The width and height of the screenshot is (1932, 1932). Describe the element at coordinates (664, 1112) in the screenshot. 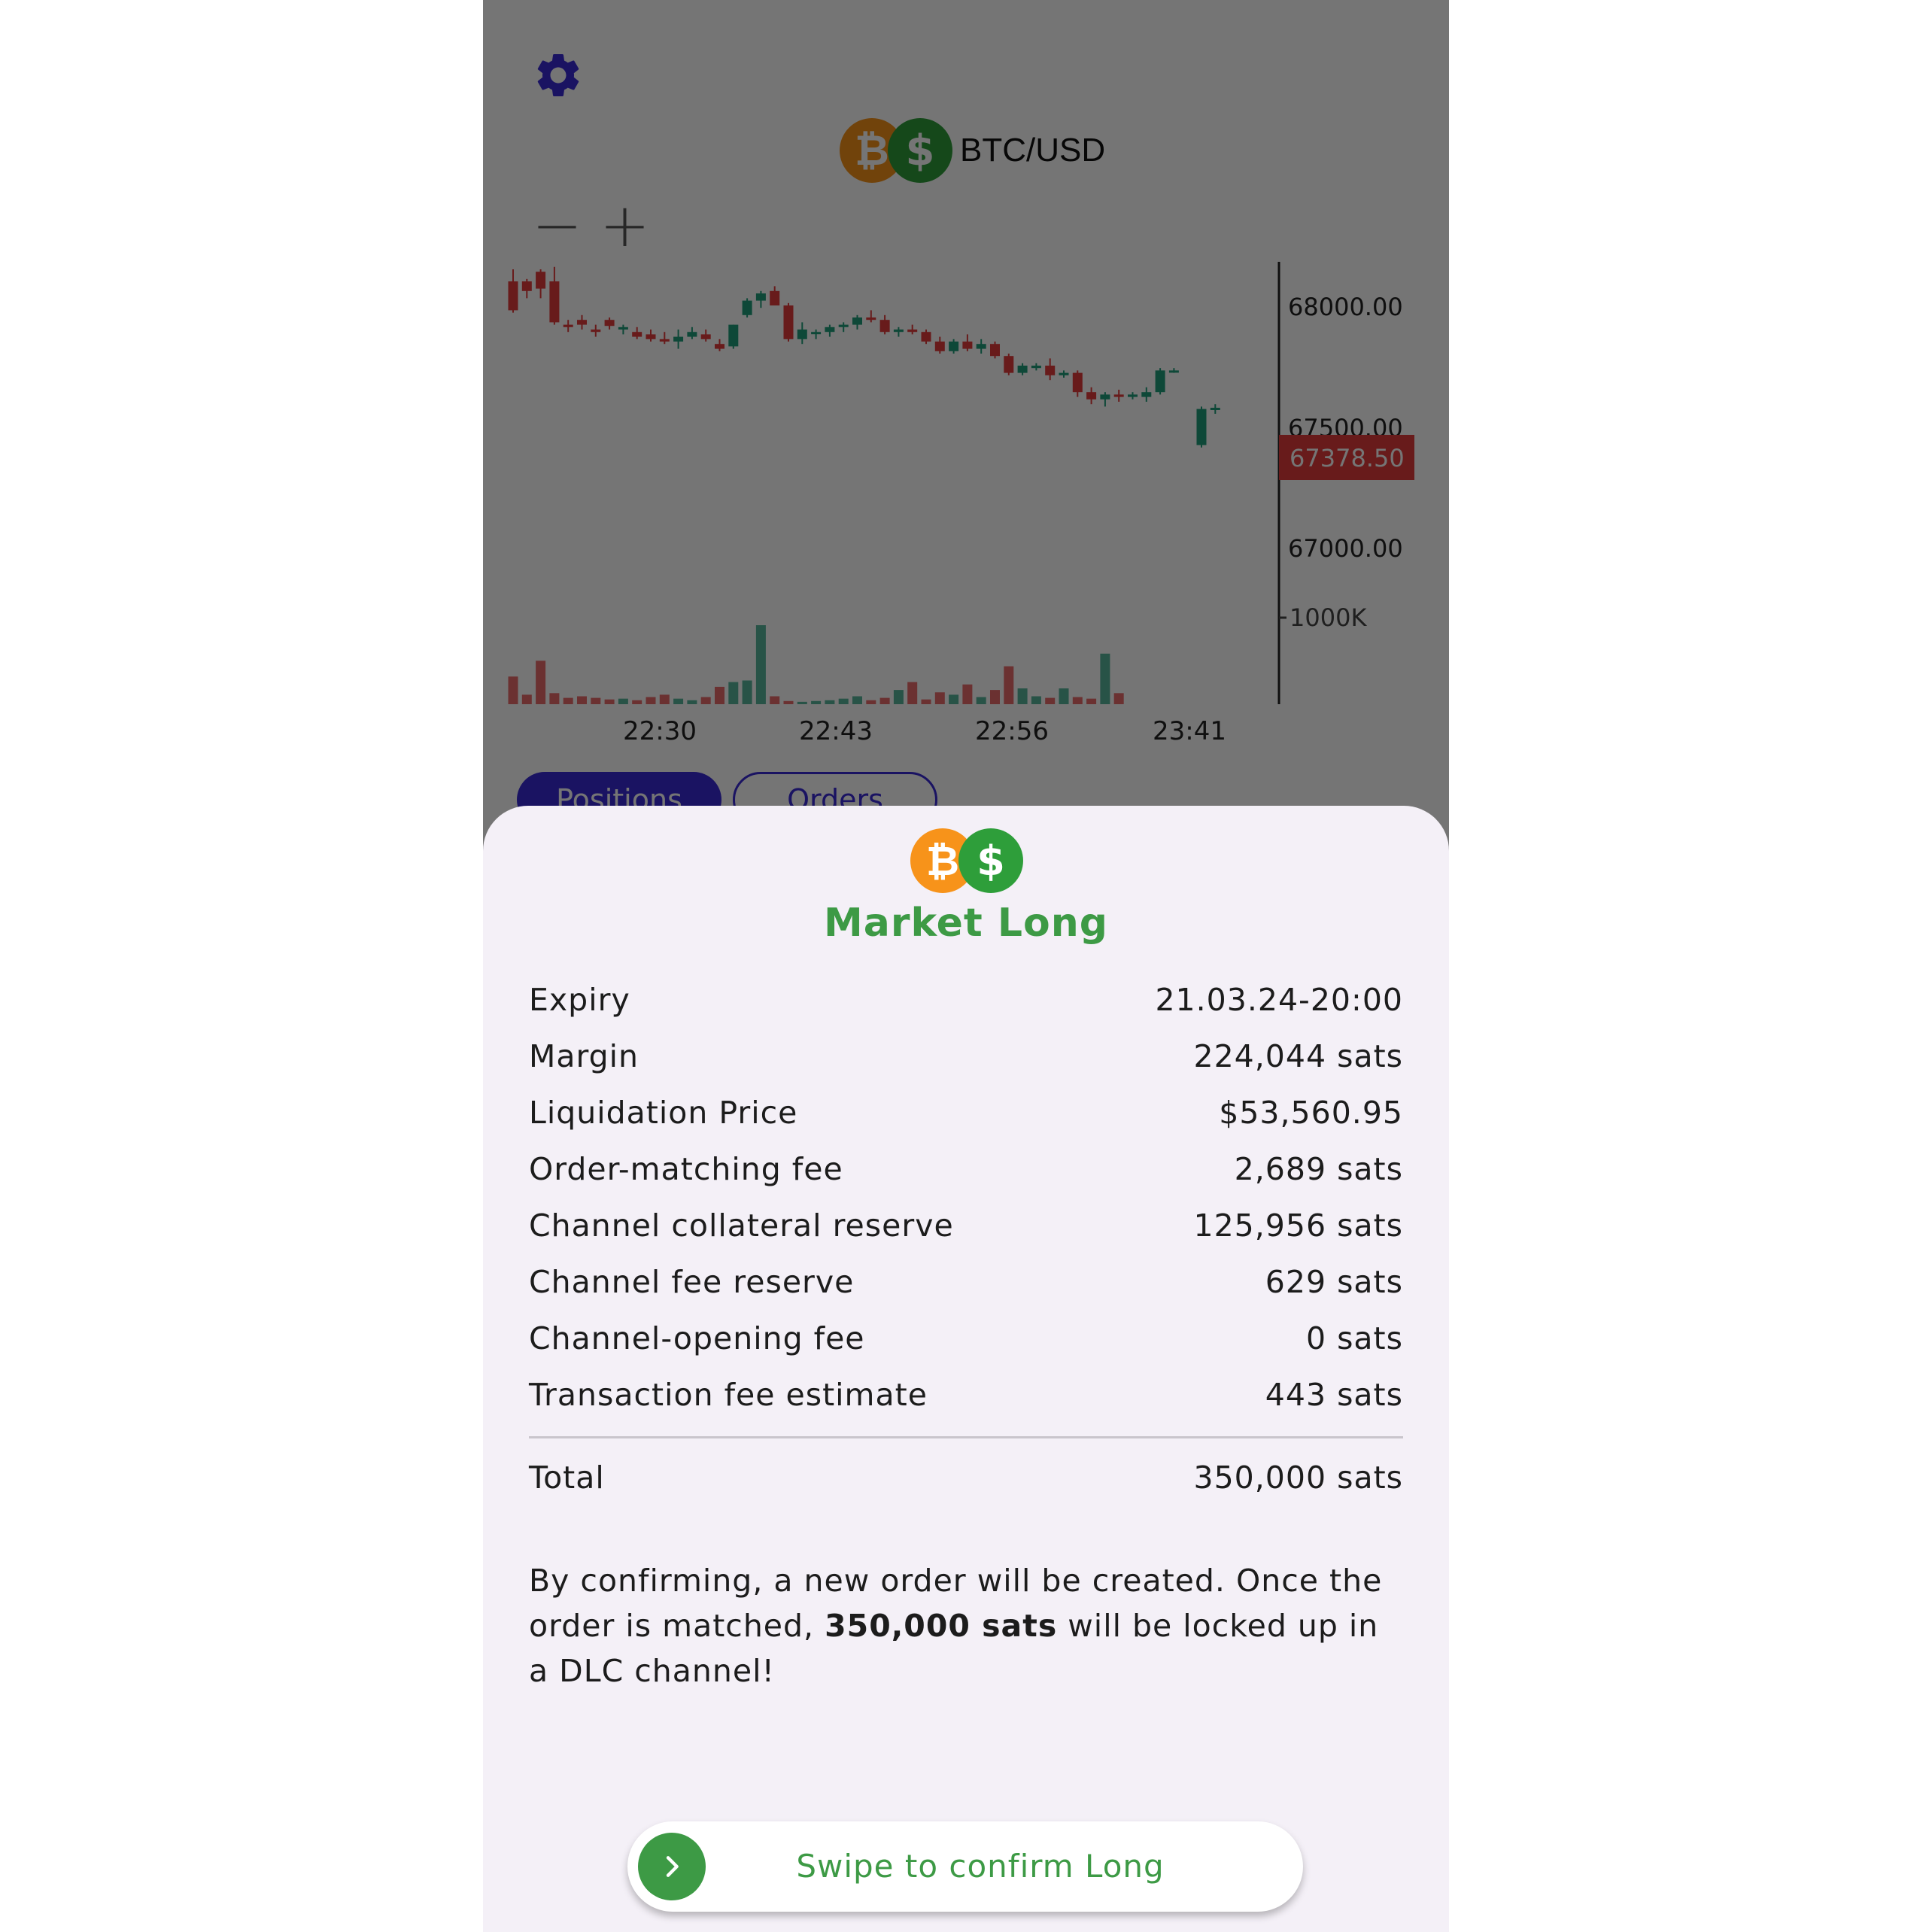

I see `detail-label: Liquidation Price` at that location.